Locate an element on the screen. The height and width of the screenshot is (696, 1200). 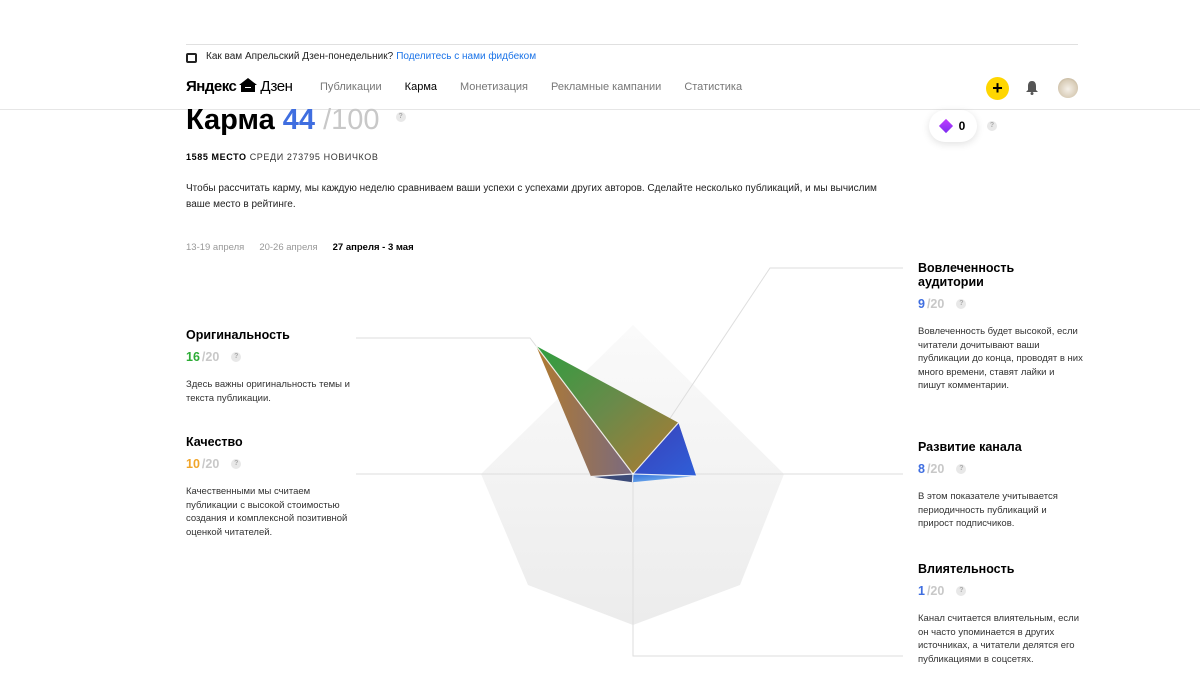
originality-value-row: 16 /20 ? is located at coordinates (273, 357).